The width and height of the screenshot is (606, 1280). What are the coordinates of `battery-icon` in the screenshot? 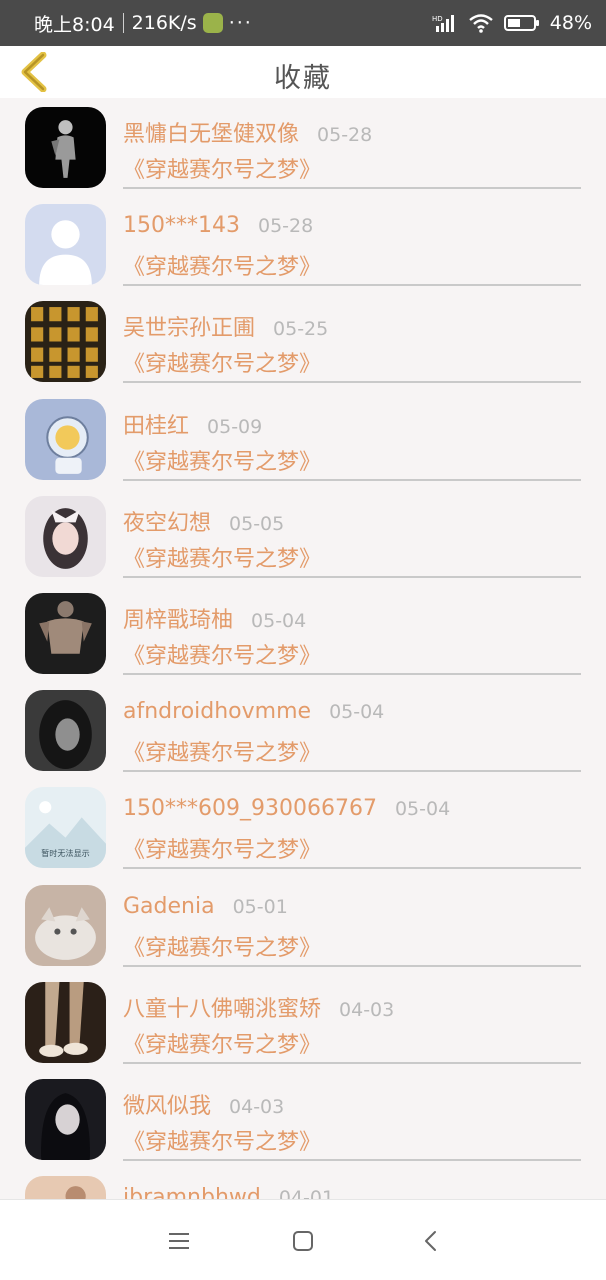 It's located at (521, 23).